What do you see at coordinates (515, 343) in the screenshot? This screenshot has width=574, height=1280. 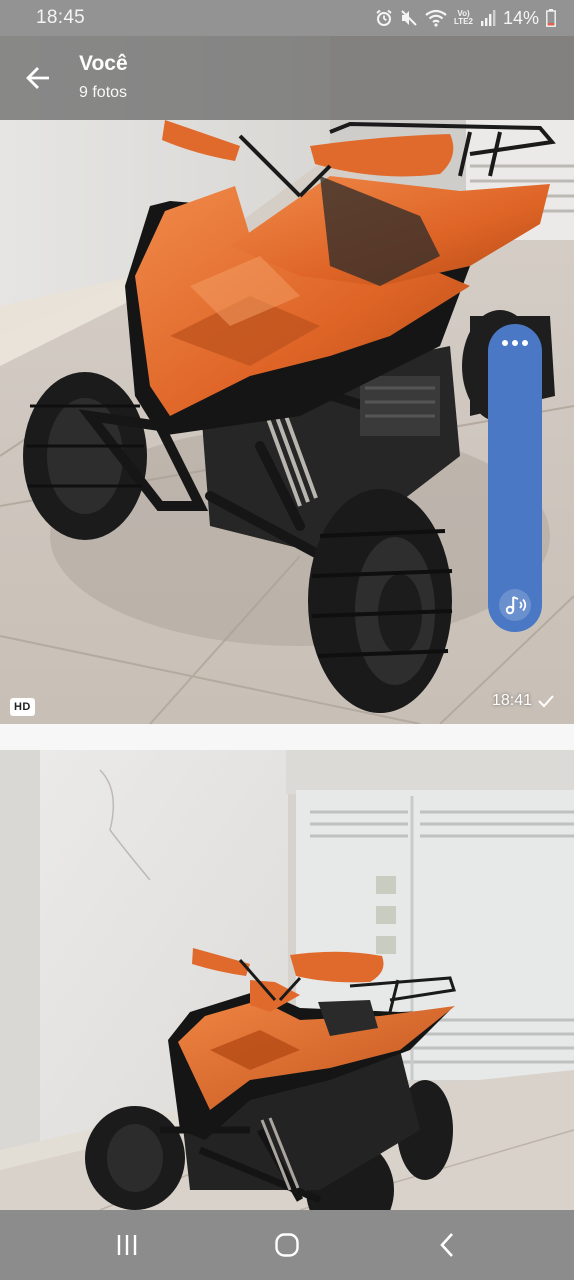 I see `dots-icon` at bounding box center [515, 343].